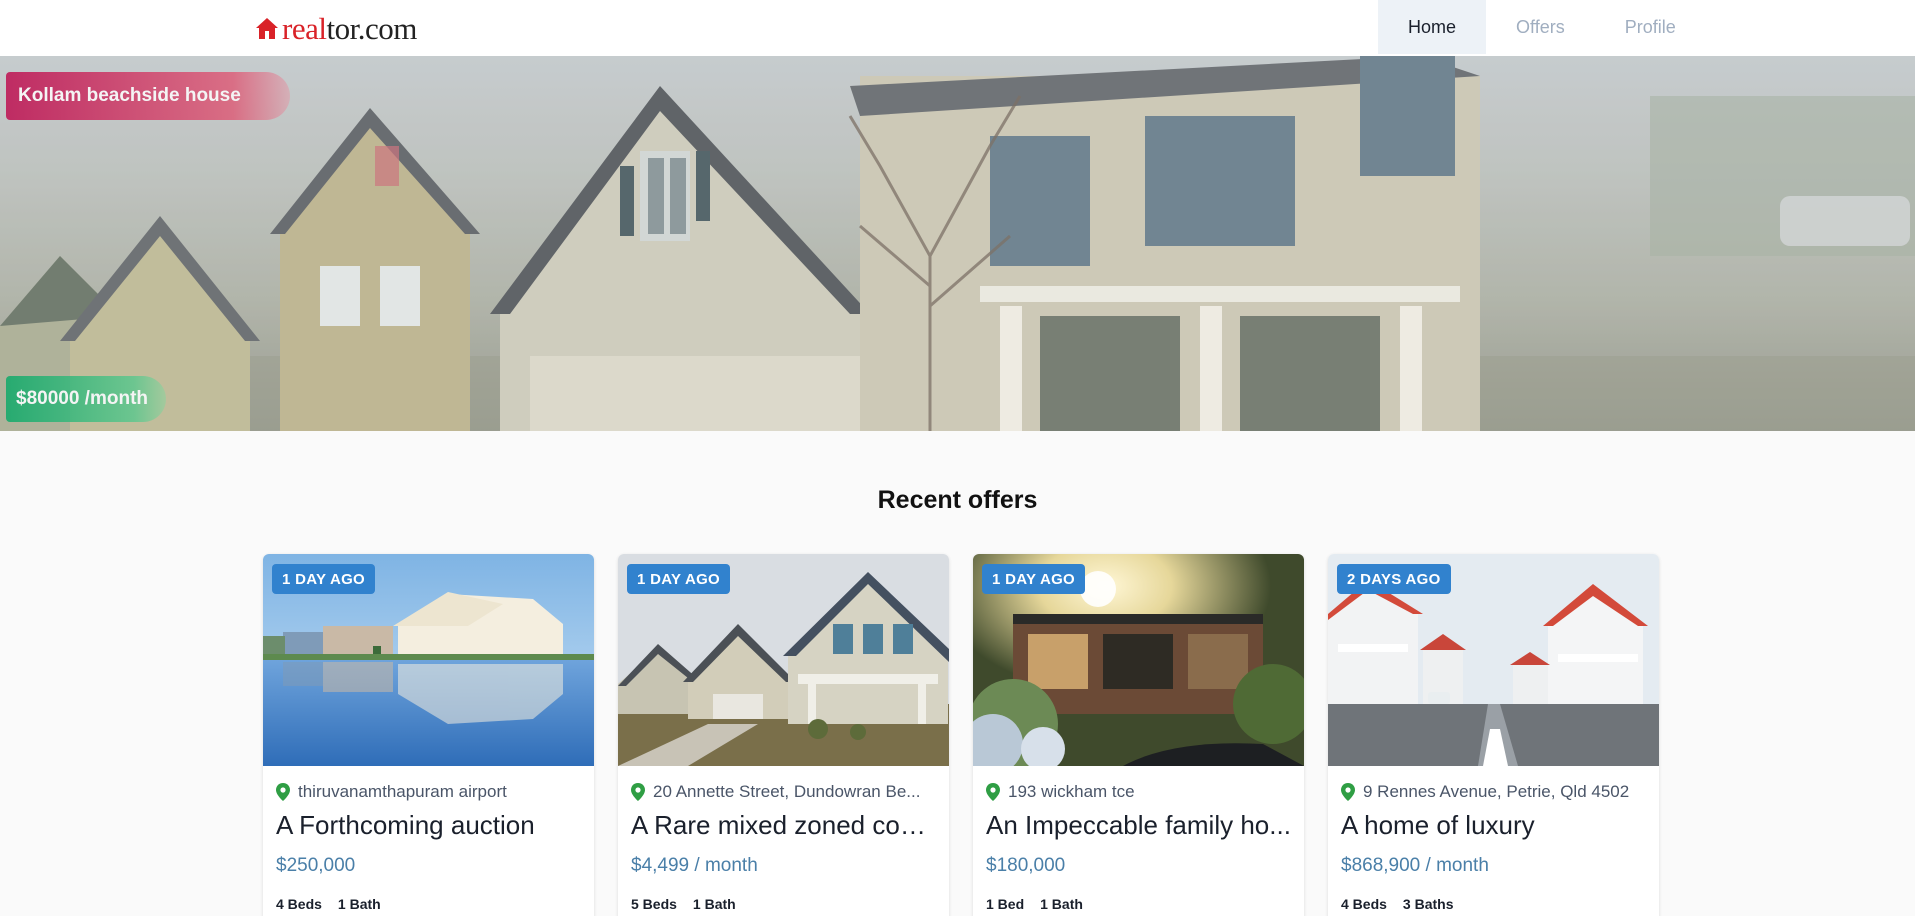 The image size is (1915, 916). Describe the element at coordinates (694, 865) in the screenshot. I see `listing-price: $4,499 / month` at that location.